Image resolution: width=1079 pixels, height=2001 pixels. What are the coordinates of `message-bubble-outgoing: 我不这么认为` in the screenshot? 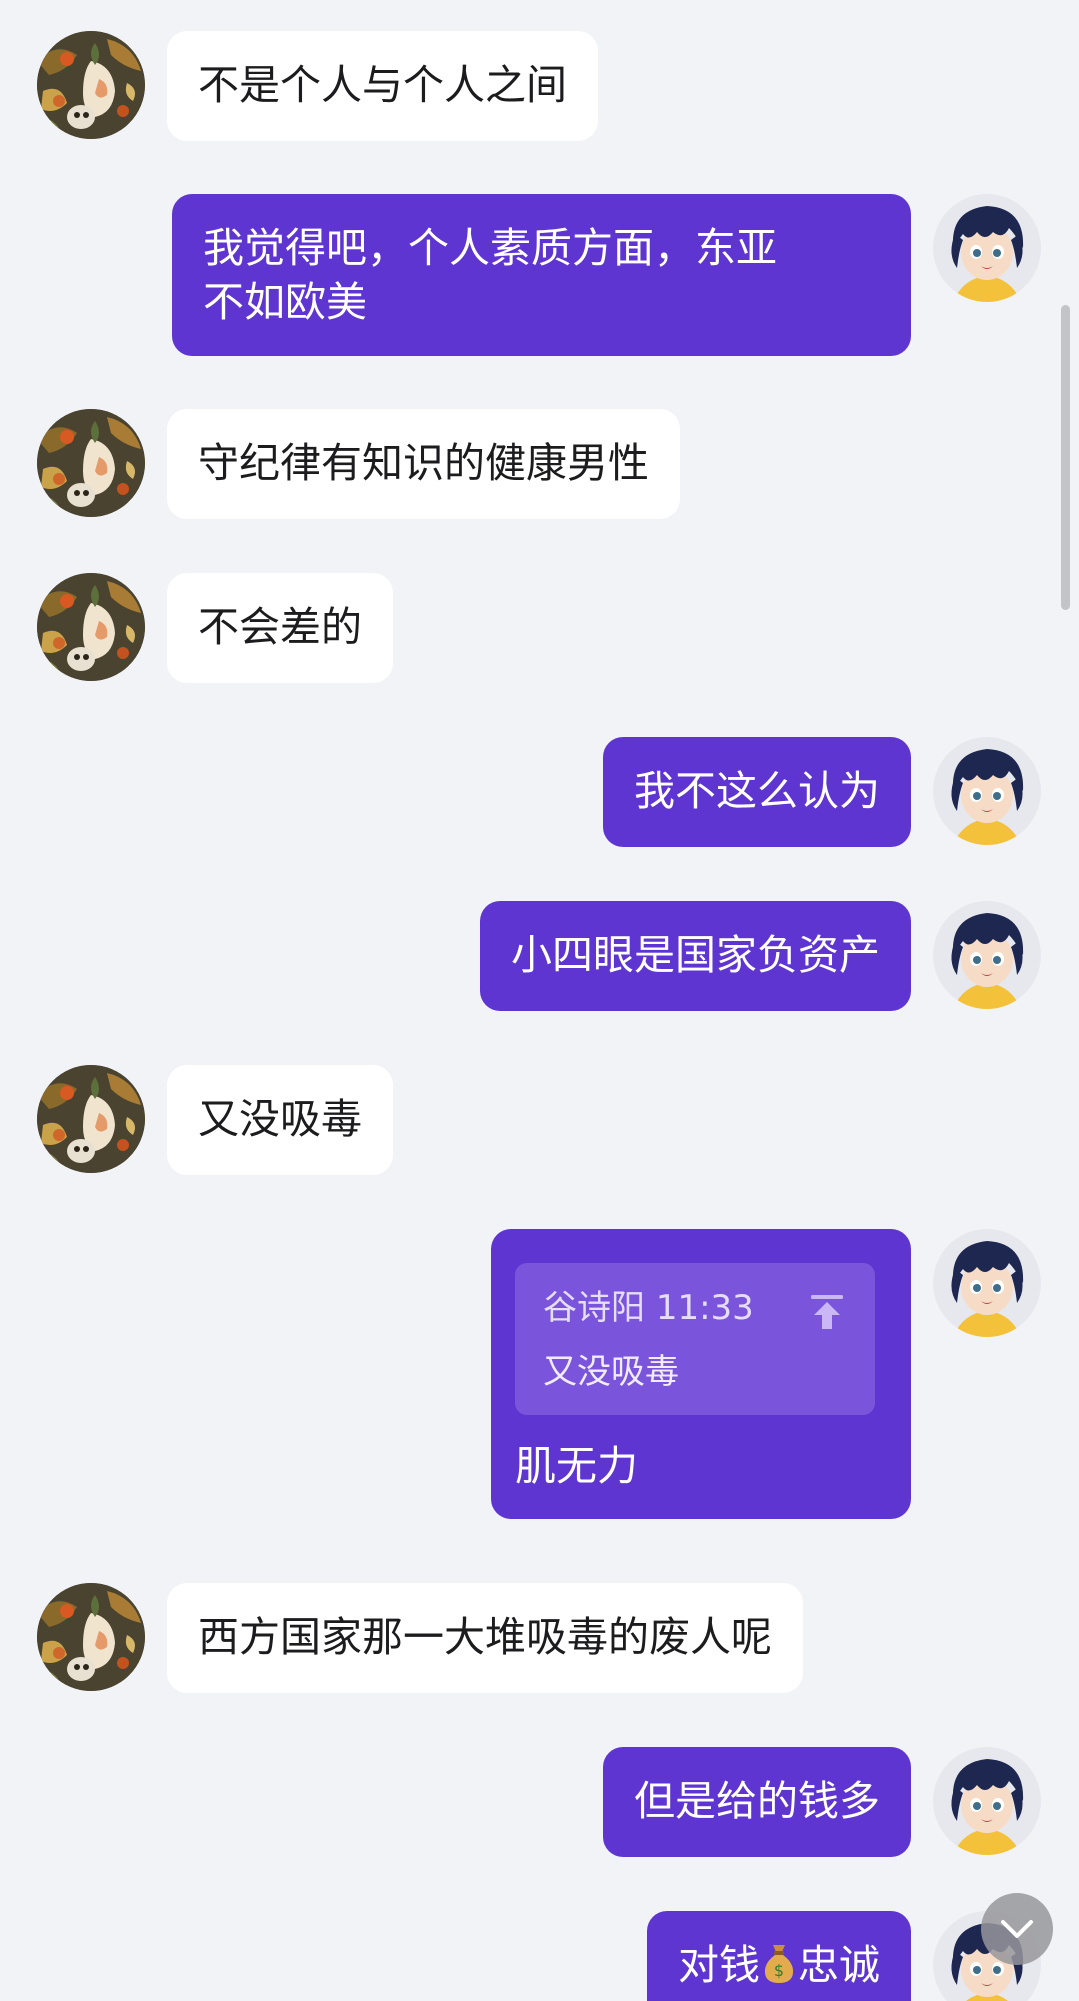 It's located at (757, 792).